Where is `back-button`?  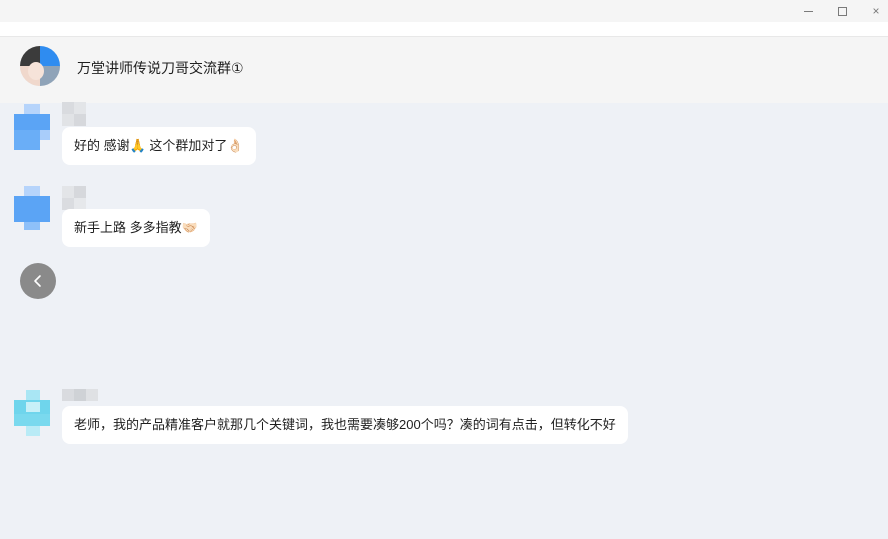
back-button is located at coordinates (38, 281).